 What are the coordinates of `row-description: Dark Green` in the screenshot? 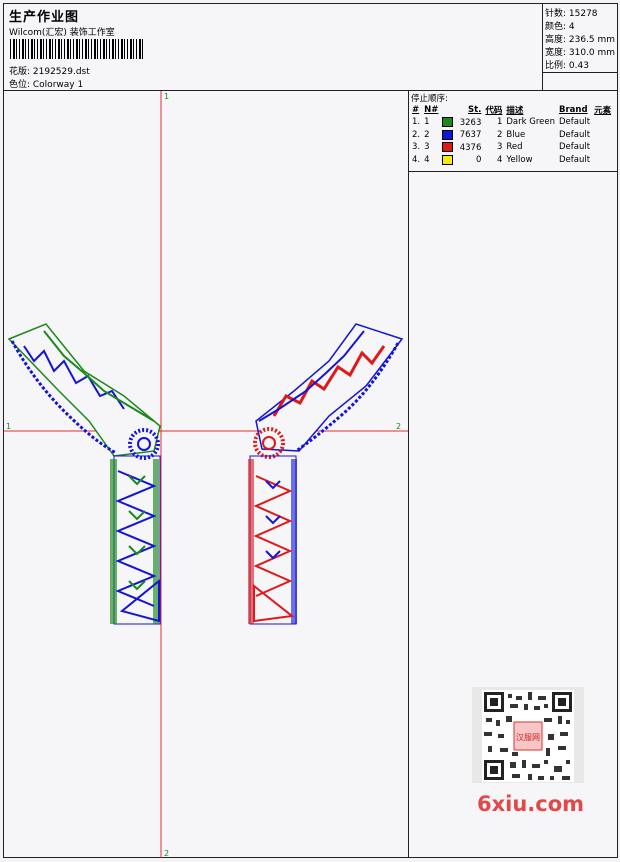 It's located at (531, 122).